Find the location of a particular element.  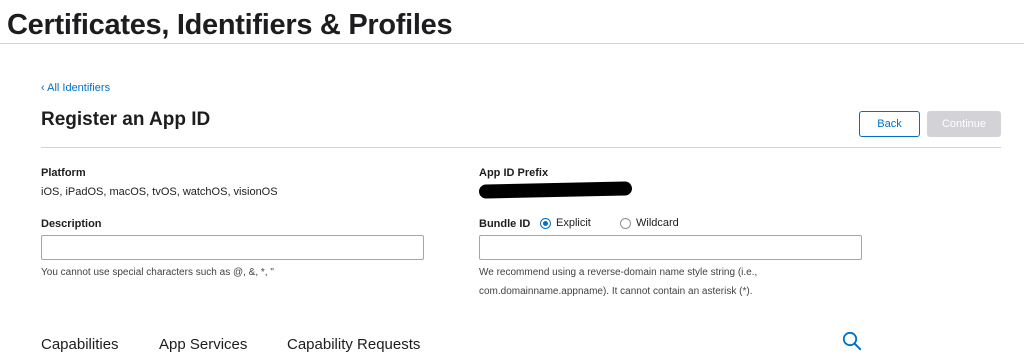

app-id-prefix-redaction is located at coordinates (555, 190).